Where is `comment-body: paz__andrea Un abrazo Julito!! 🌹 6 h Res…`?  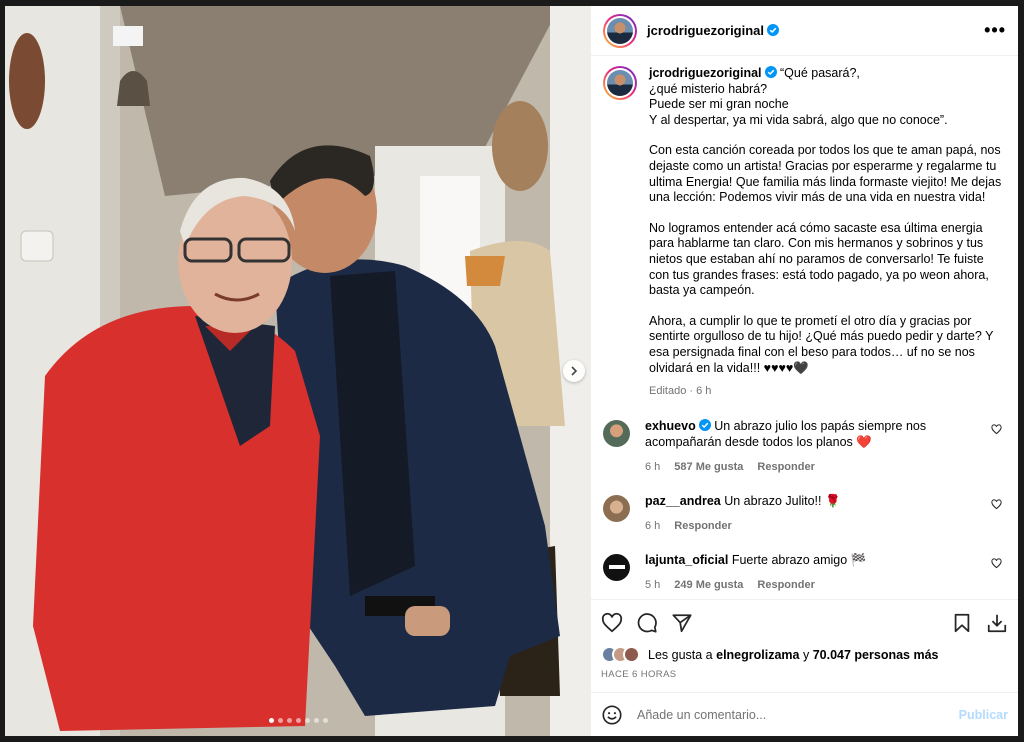
comment-body: paz__andrea Un abrazo Julito!! 🌹 6 h Res… is located at coordinates (820, 513).